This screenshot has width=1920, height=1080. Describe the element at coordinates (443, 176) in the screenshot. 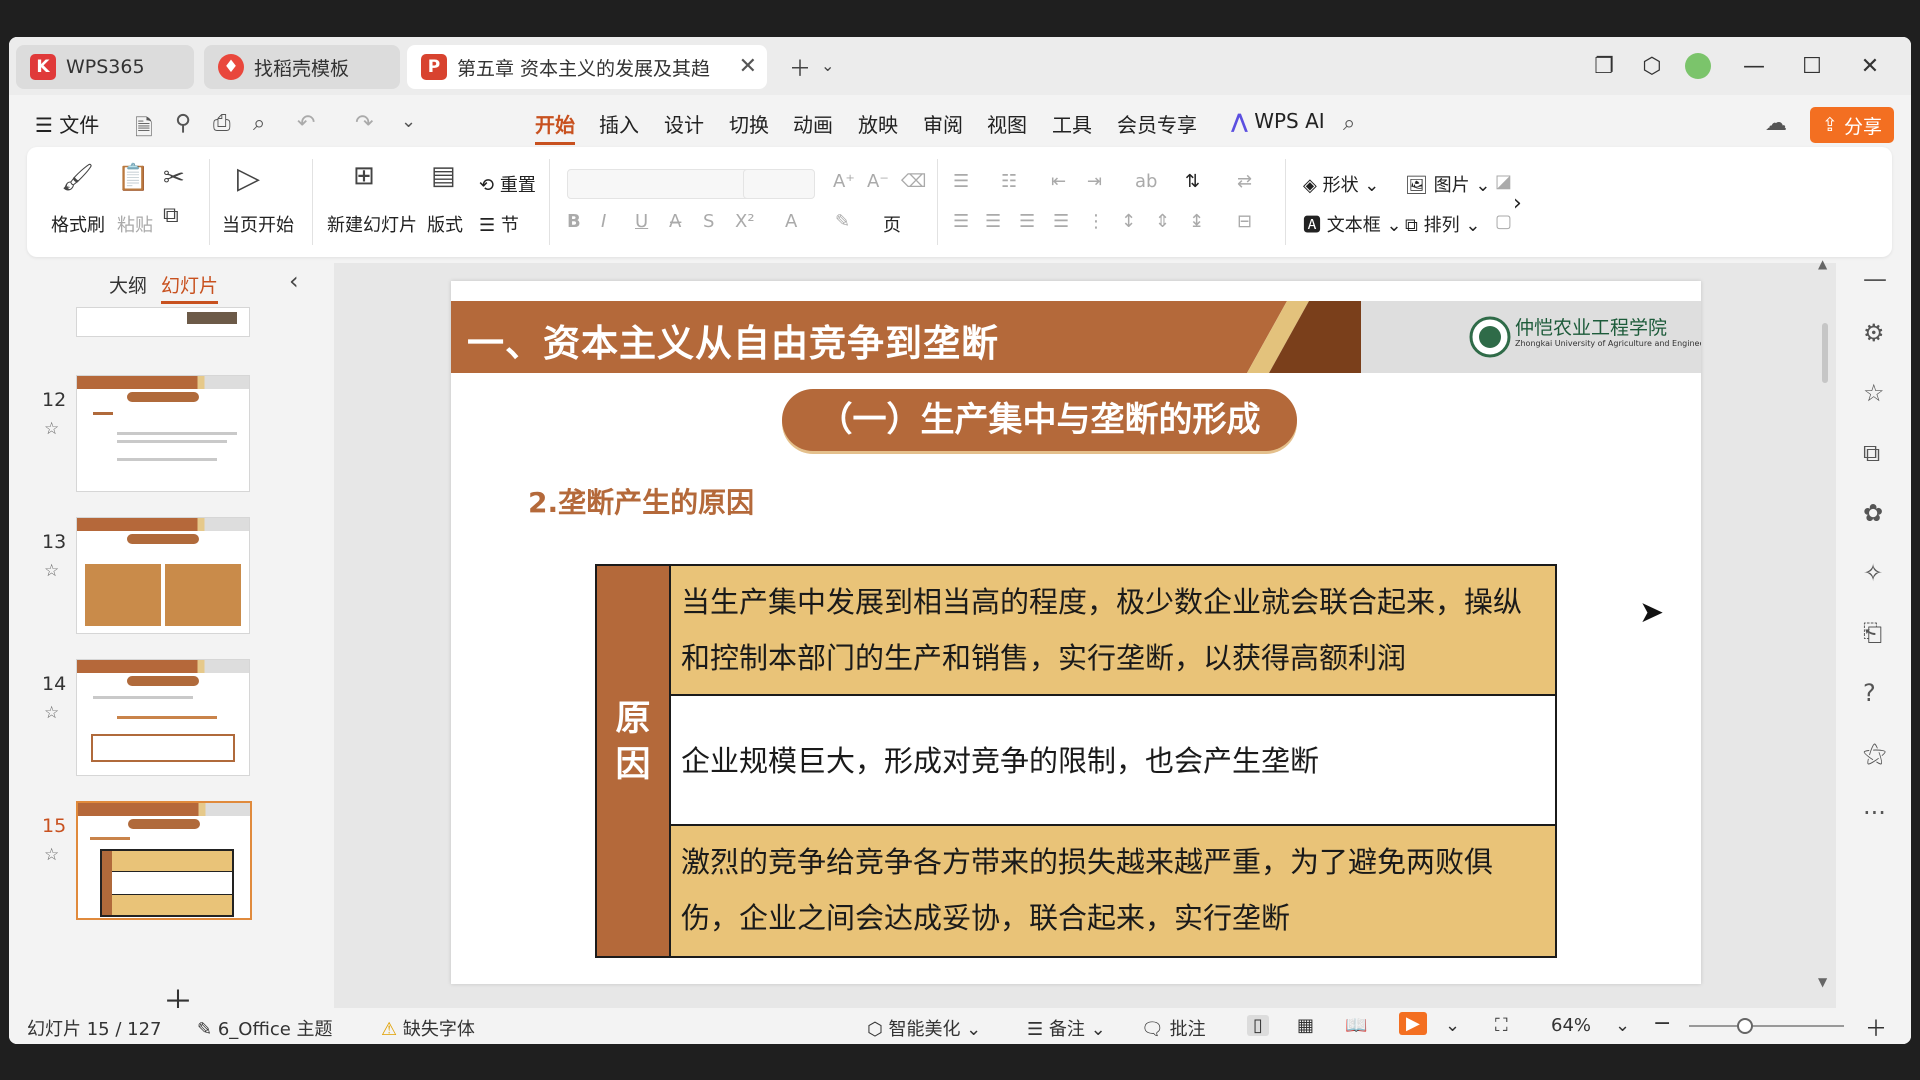

I see `layout-icon: ▤` at that location.